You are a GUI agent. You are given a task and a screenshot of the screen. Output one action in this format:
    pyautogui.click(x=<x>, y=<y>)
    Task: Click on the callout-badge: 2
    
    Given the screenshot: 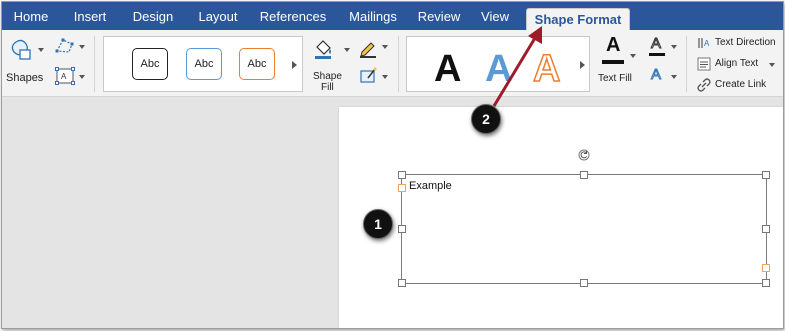 What is the action you would take?
    pyautogui.click(x=486, y=119)
    